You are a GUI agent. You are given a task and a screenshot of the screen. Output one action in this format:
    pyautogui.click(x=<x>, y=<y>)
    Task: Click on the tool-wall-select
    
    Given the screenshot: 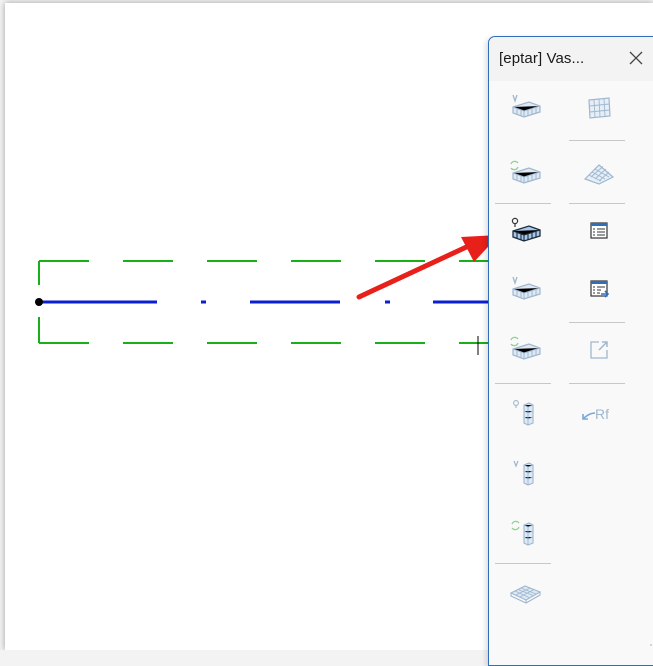 What is the action you would take?
    pyautogui.click(x=525, y=107)
    